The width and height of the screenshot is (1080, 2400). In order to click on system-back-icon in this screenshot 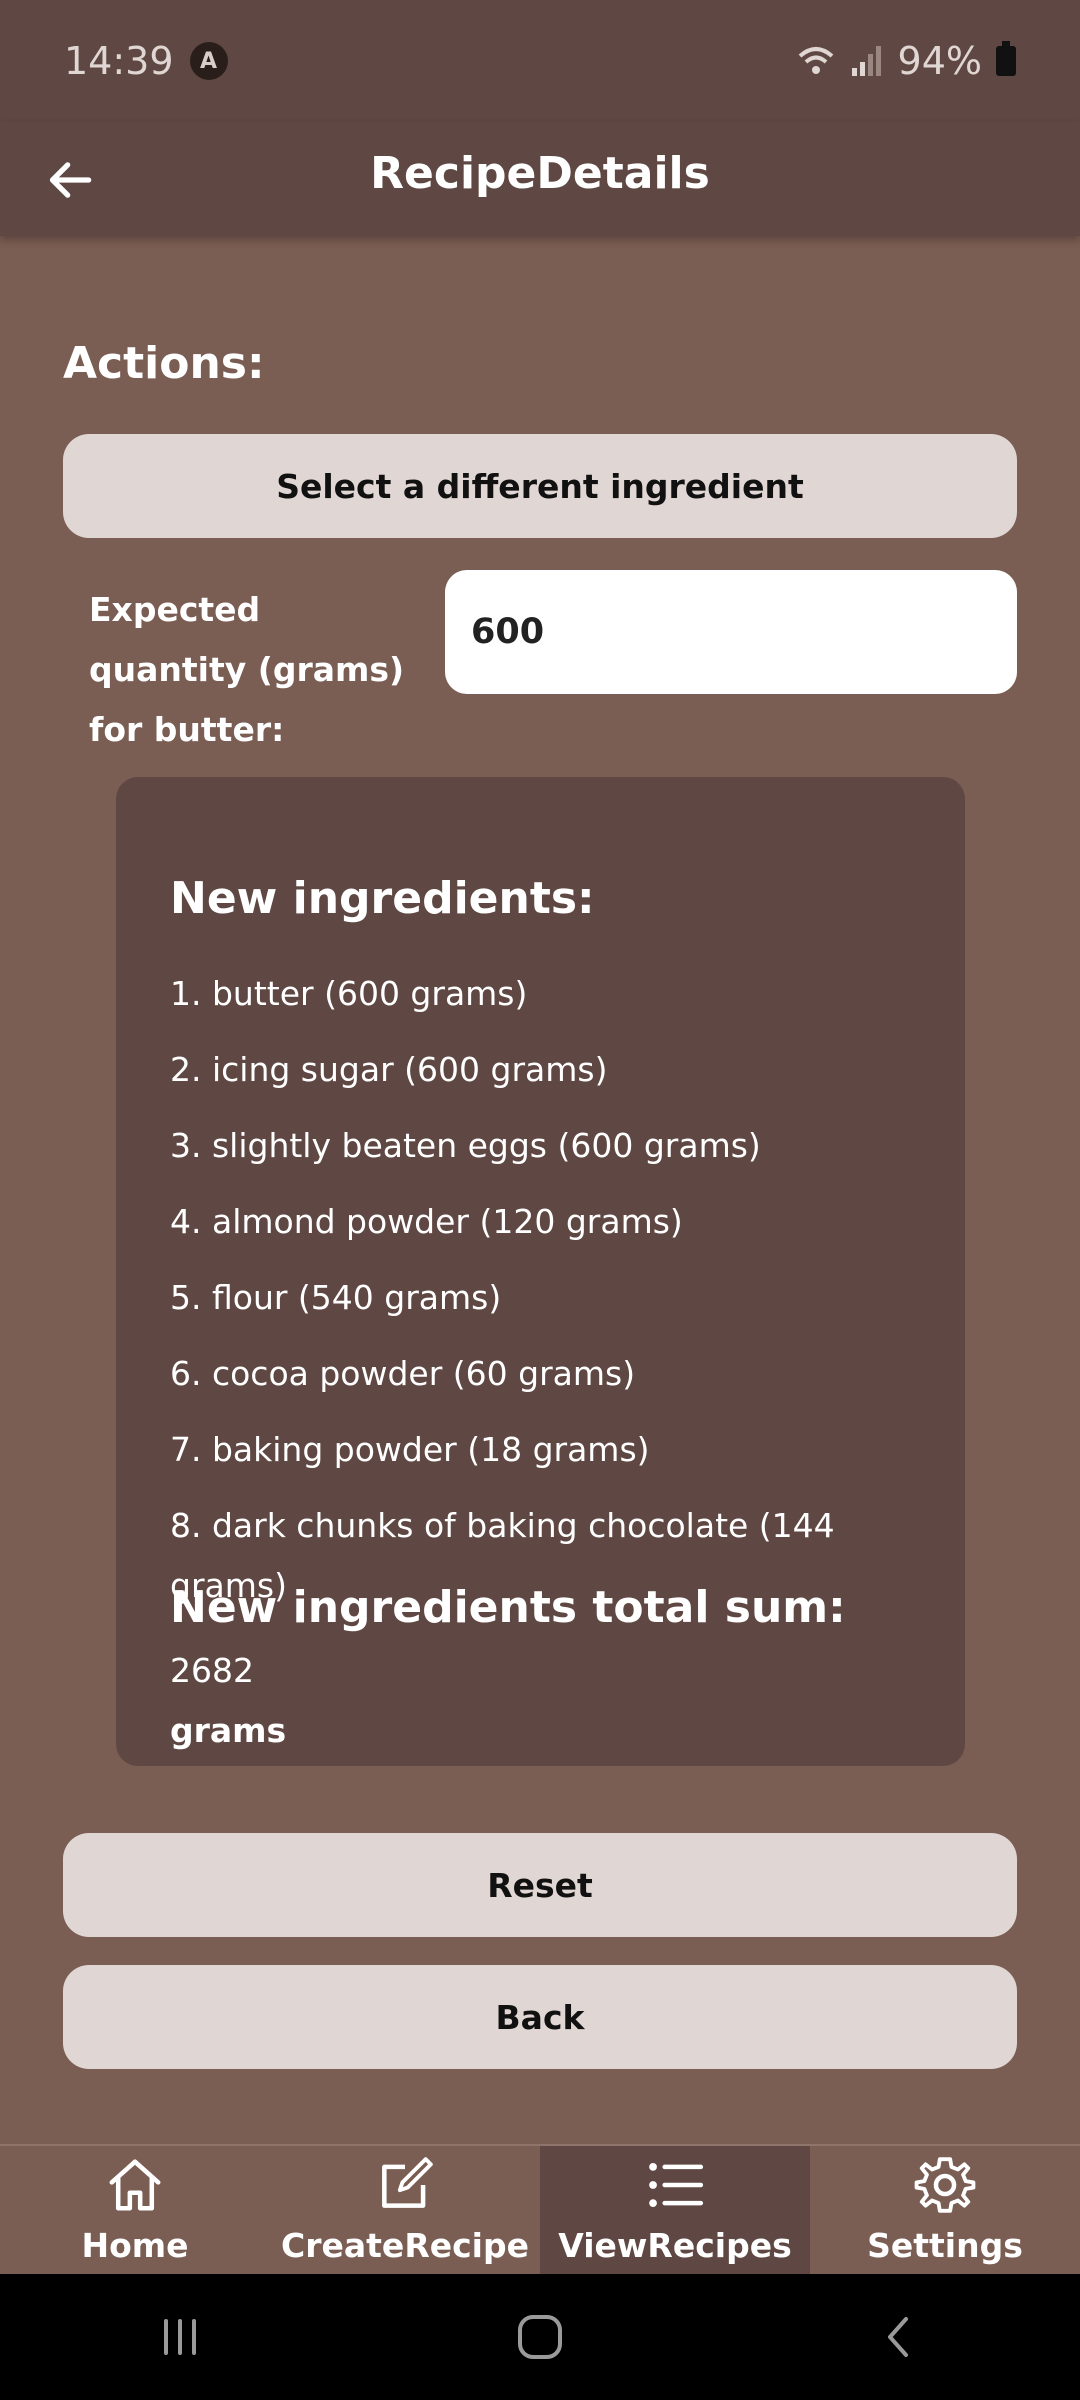, I will do `click(900, 2337)`.